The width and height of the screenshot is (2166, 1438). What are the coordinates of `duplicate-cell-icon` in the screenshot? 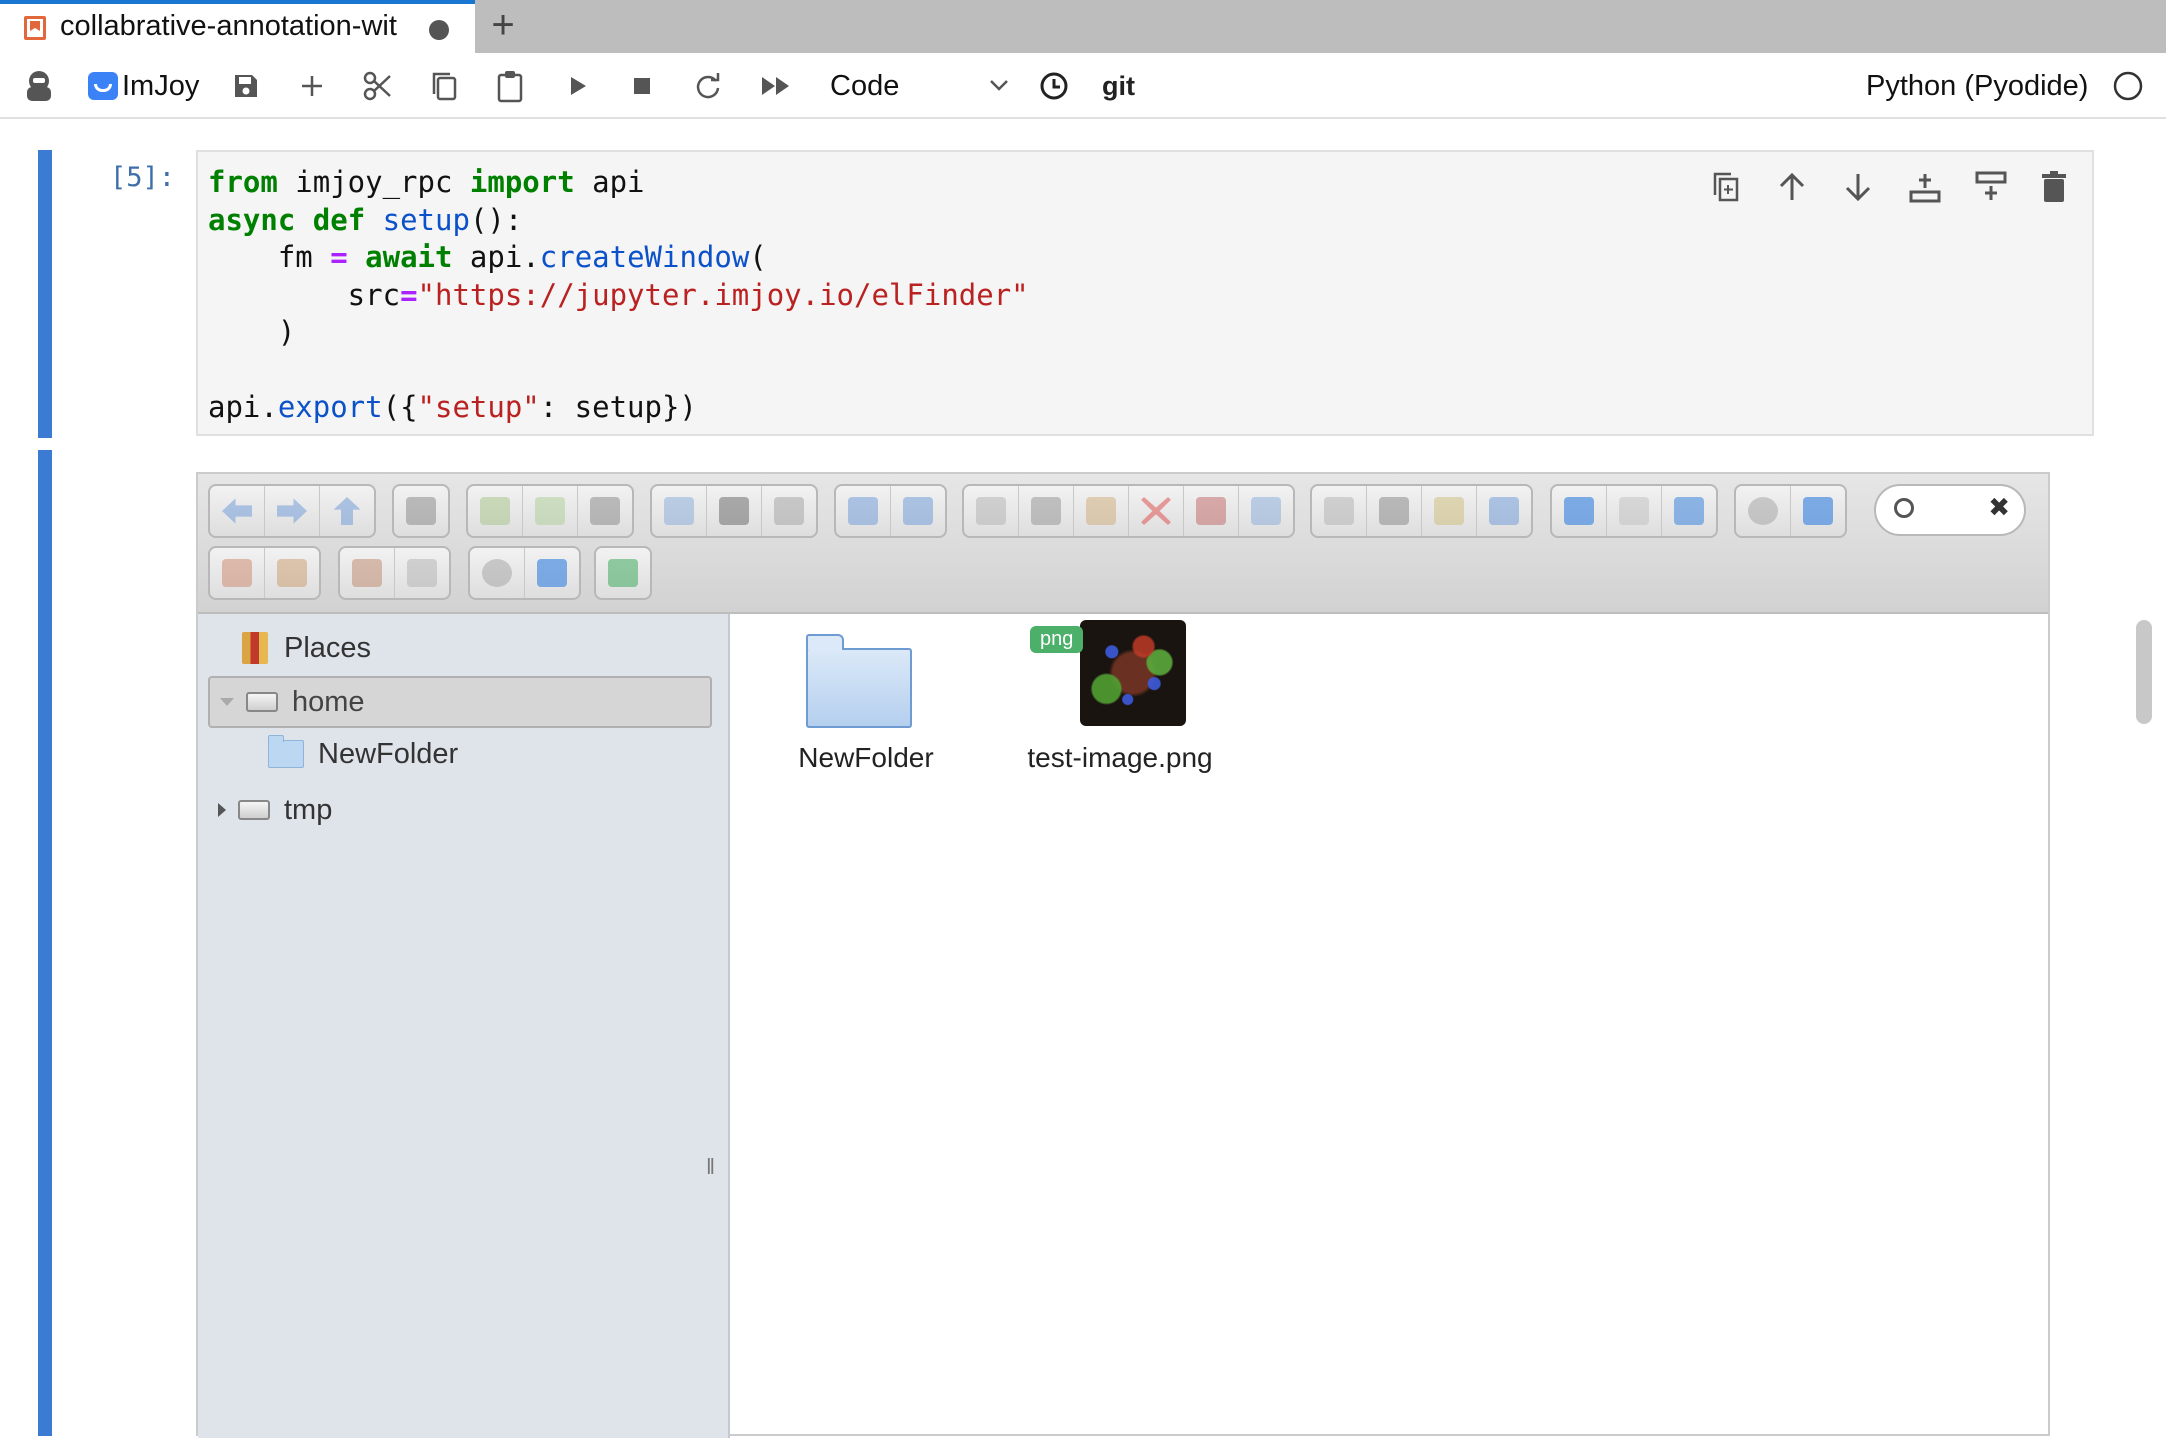 It's located at (1726, 189).